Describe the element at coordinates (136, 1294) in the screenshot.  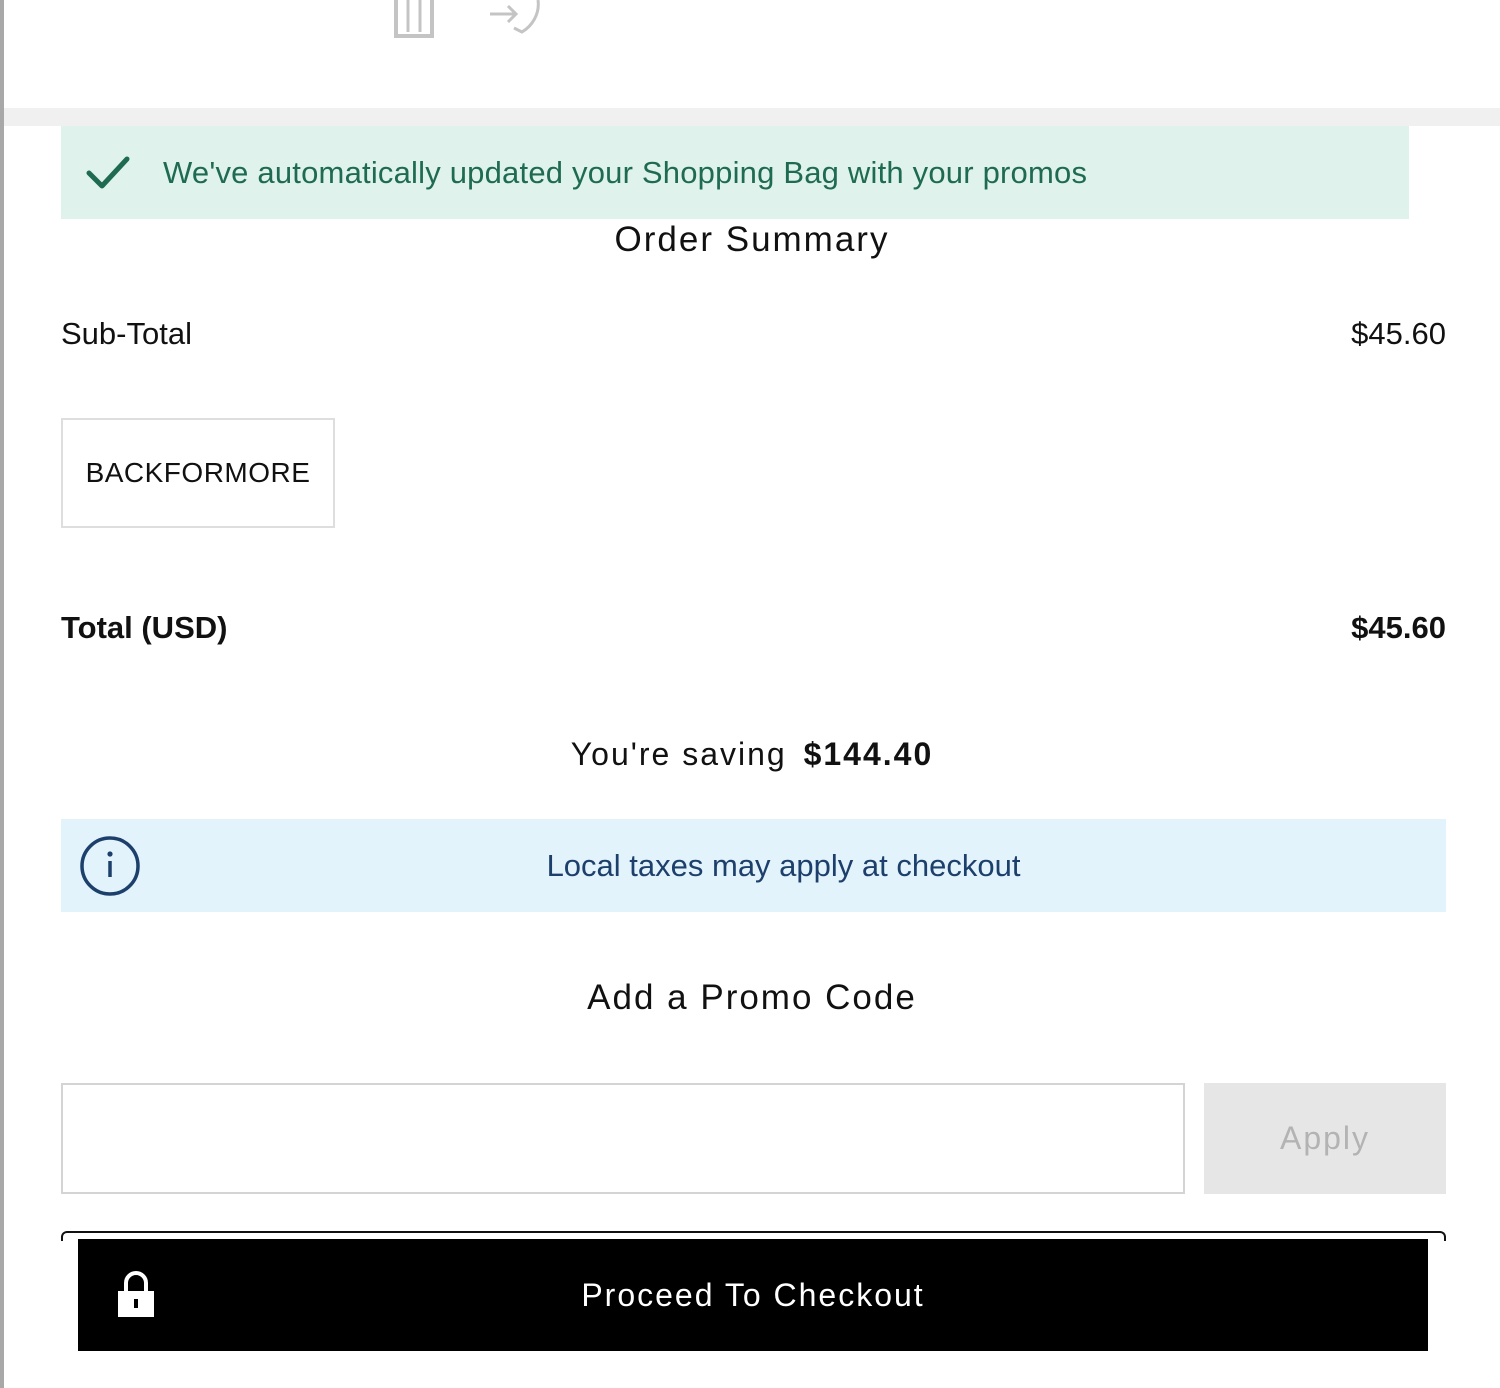
I see `lock-icon` at that location.